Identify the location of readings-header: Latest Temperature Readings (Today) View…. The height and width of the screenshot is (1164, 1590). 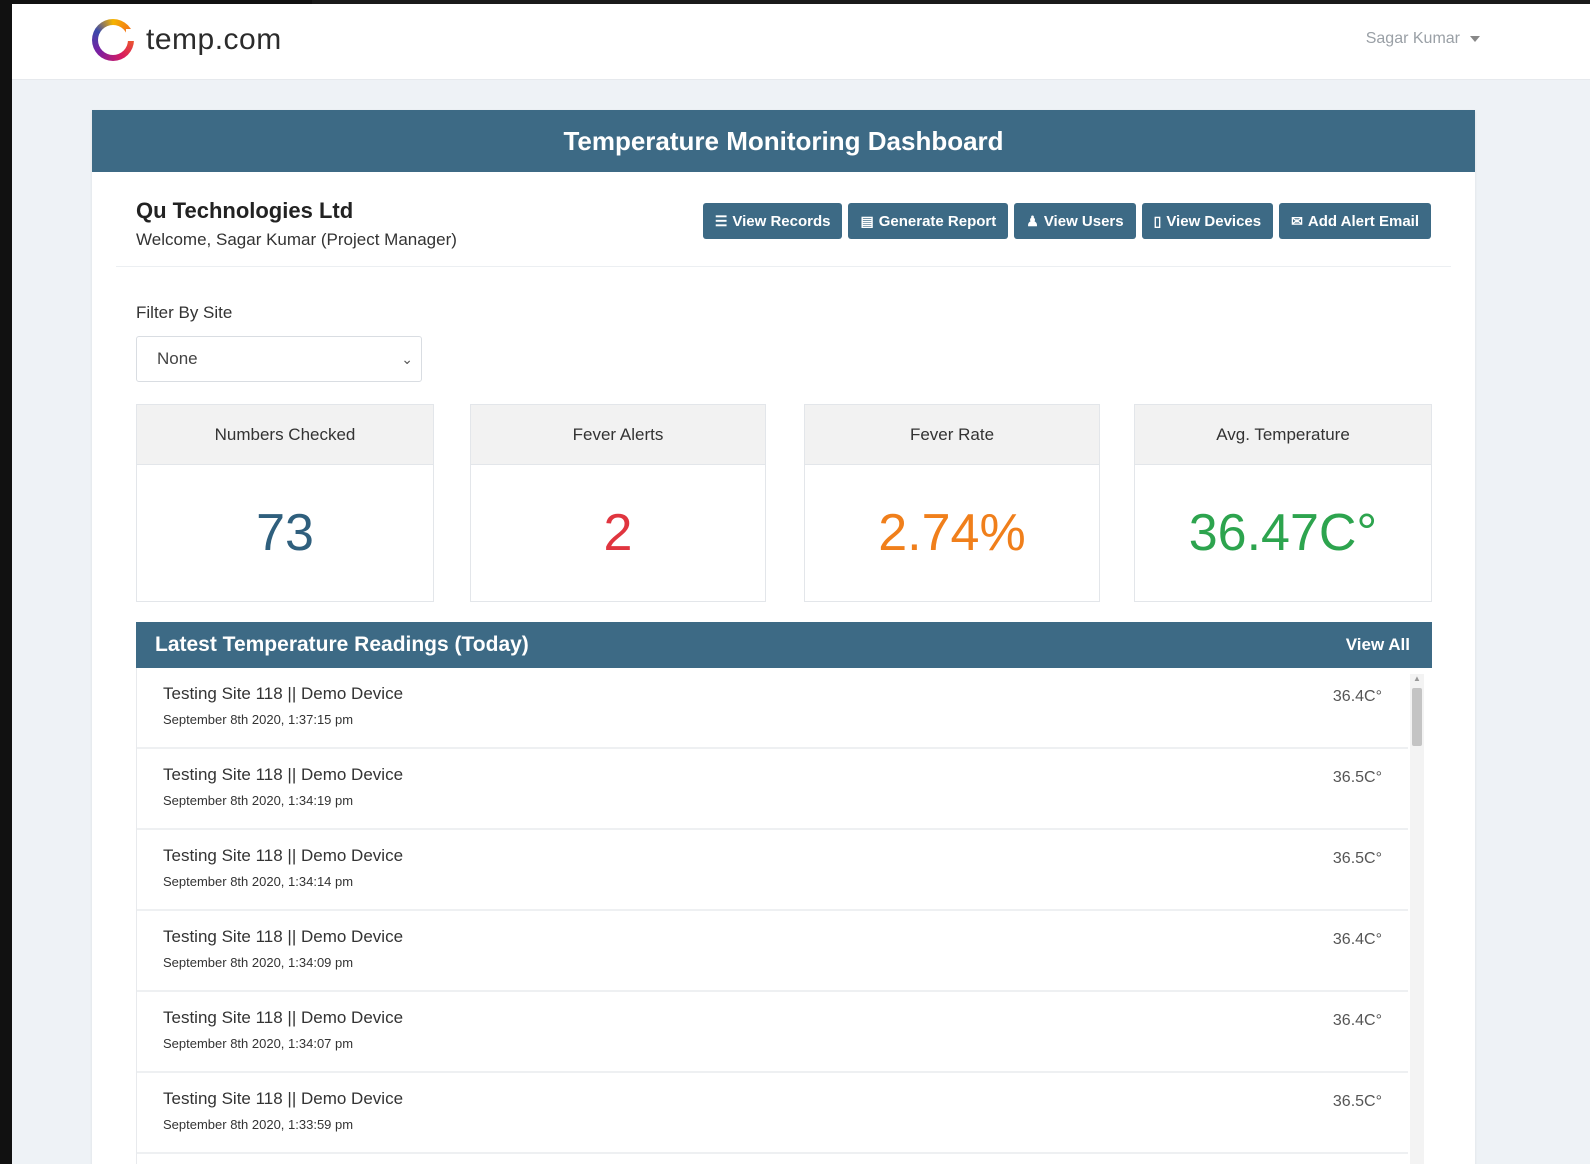
(784, 645).